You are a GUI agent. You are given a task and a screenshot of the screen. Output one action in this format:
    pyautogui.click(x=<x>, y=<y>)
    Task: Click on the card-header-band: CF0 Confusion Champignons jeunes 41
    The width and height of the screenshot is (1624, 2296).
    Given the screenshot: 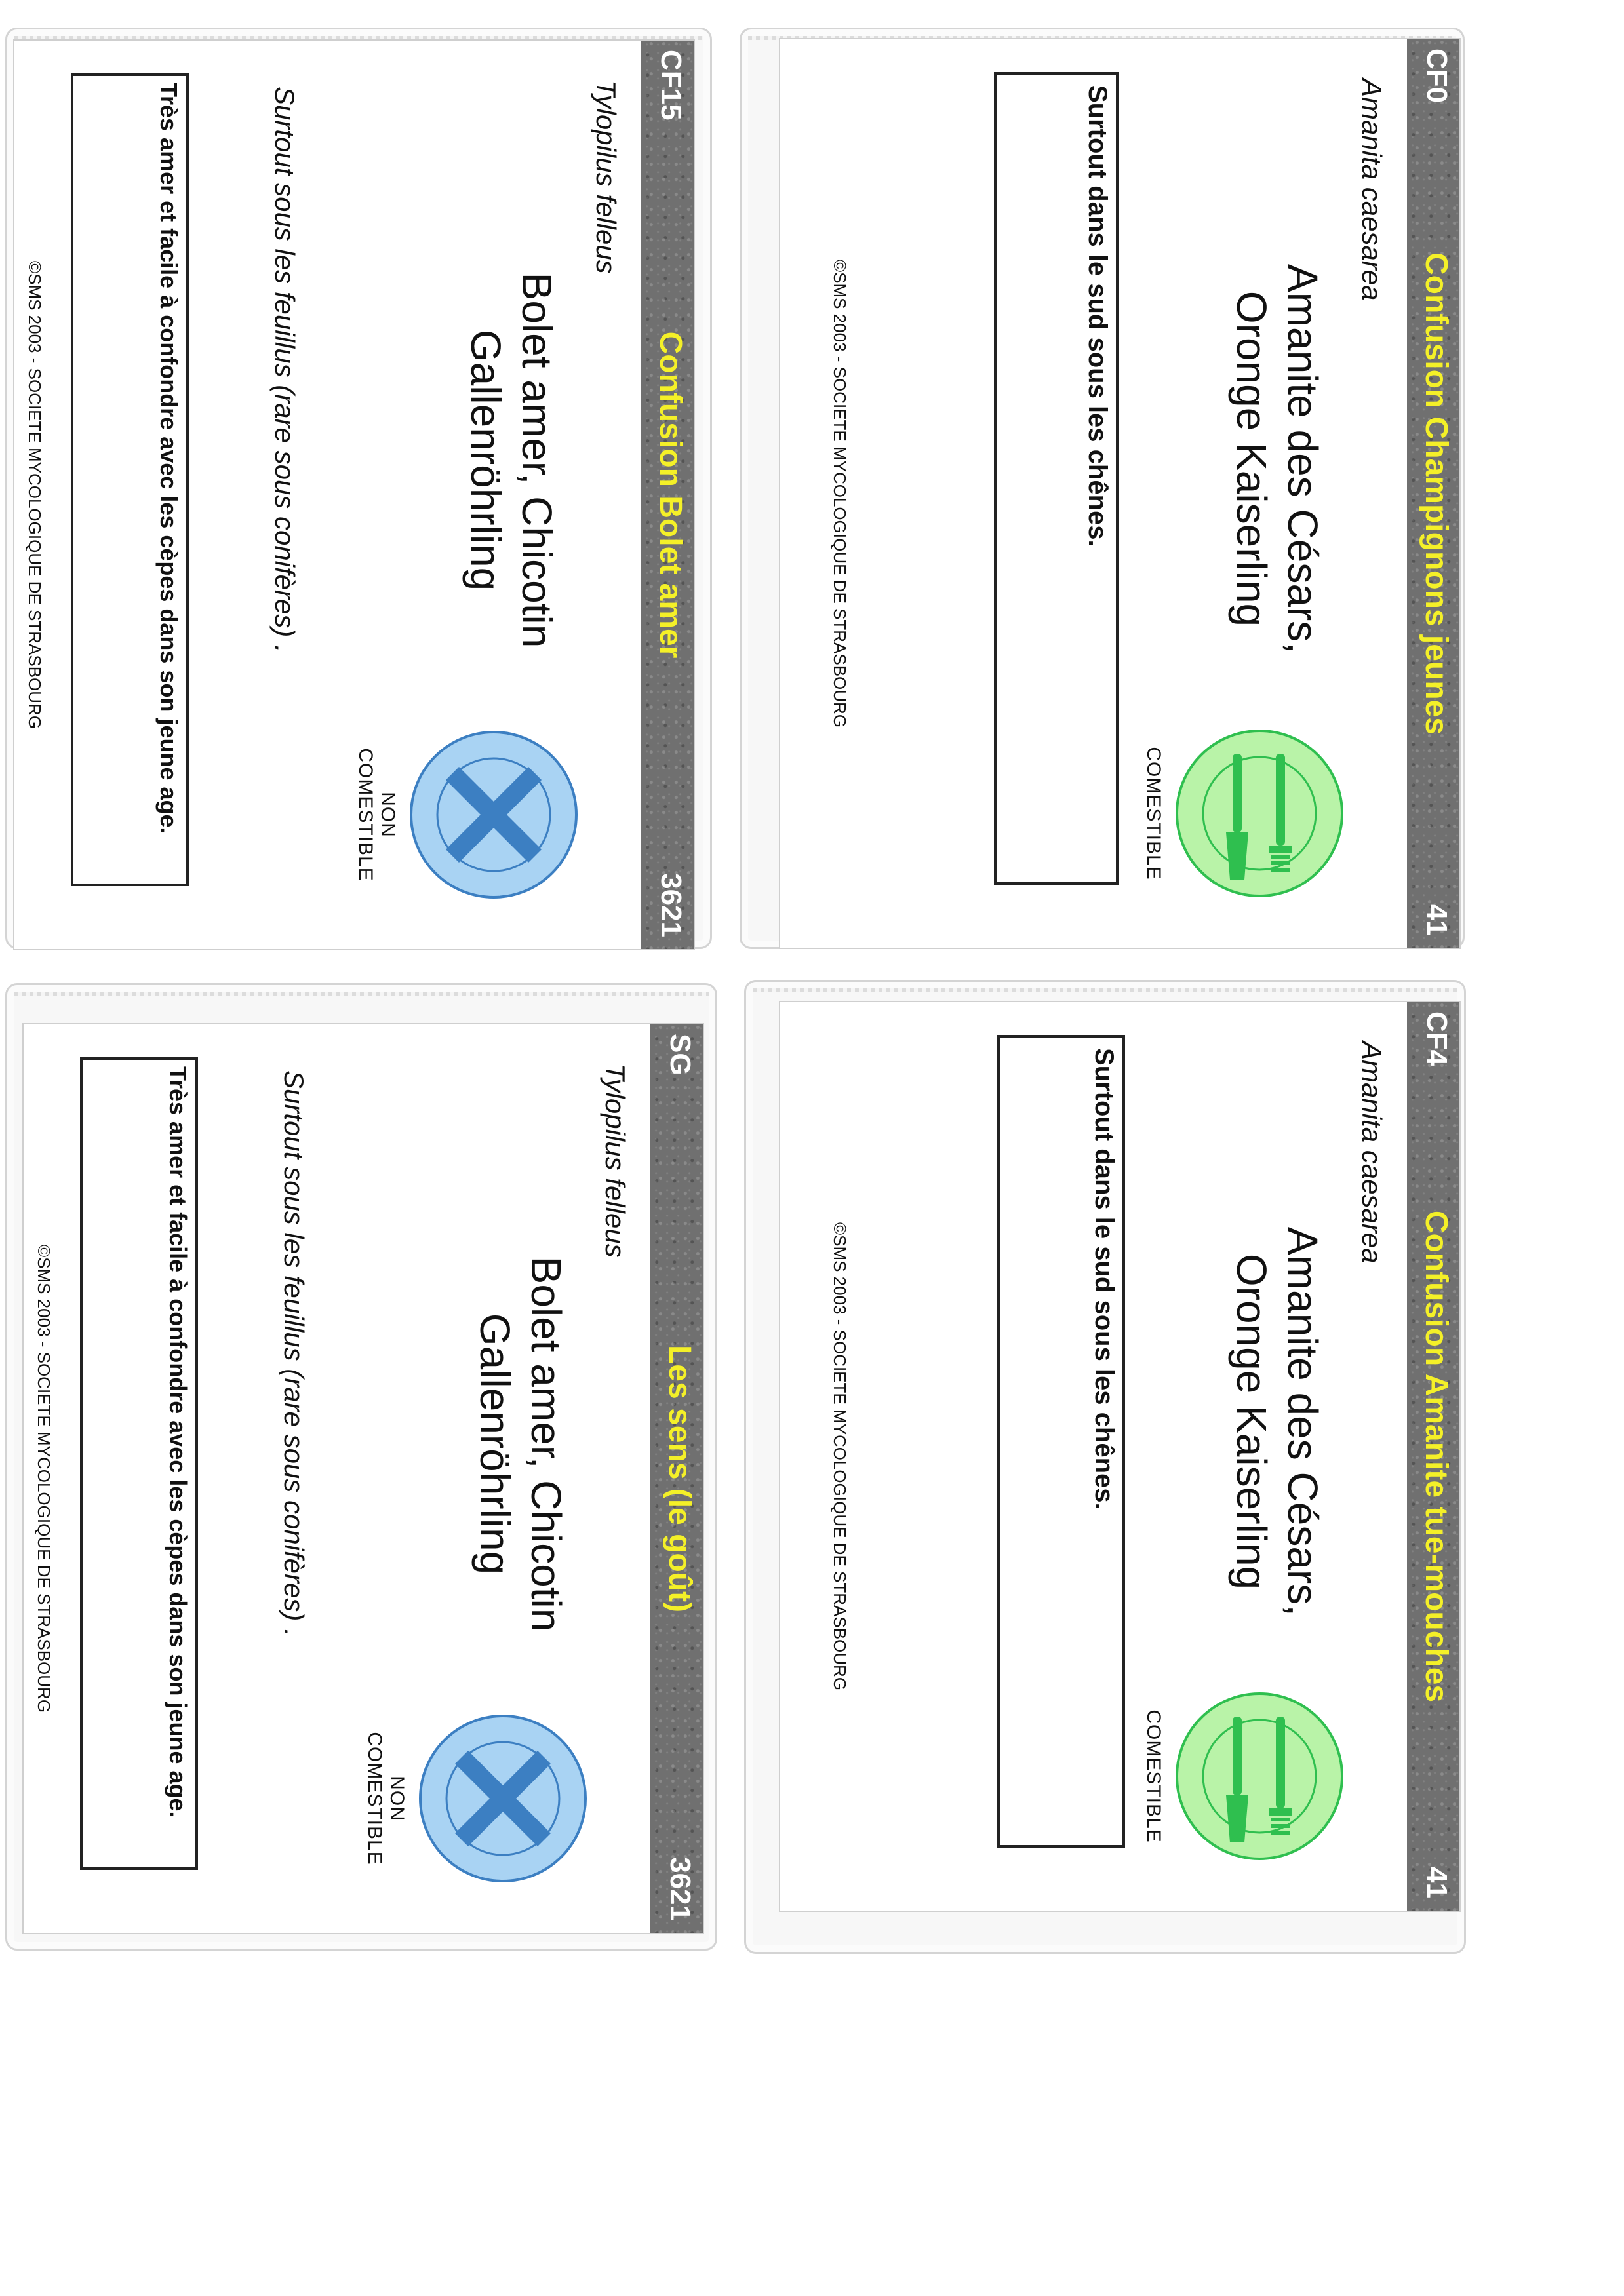 What is the action you would take?
    pyautogui.click(x=1433, y=494)
    